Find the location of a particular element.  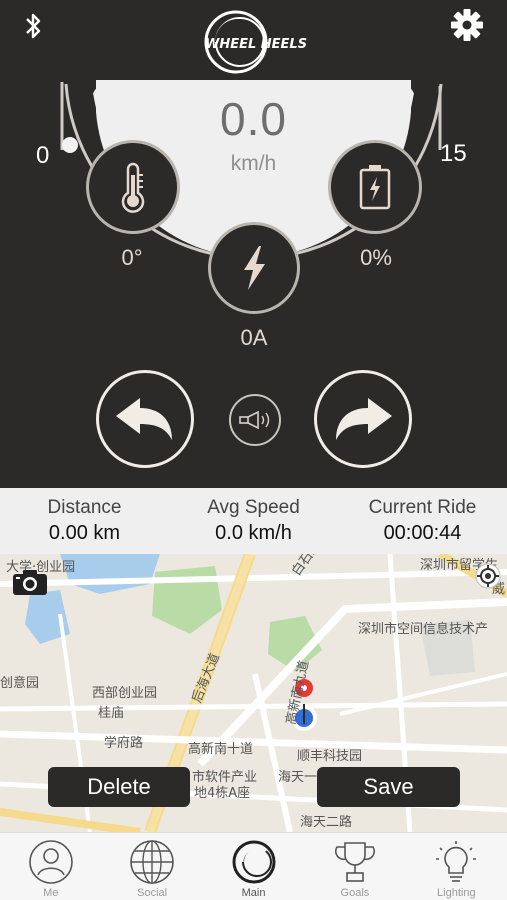

turn-left-button is located at coordinates (145, 419).